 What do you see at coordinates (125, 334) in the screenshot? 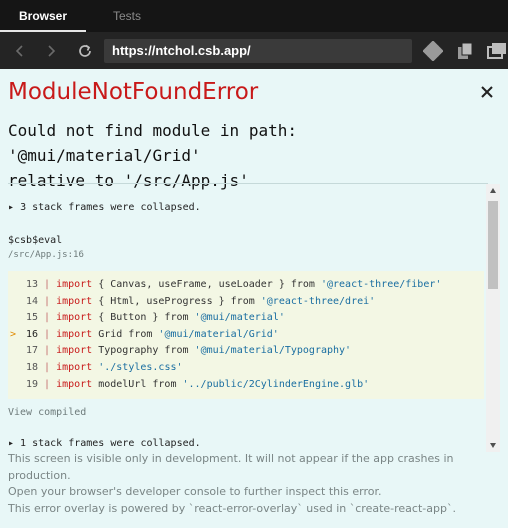
I see `code-text: Grid from` at bounding box center [125, 334].